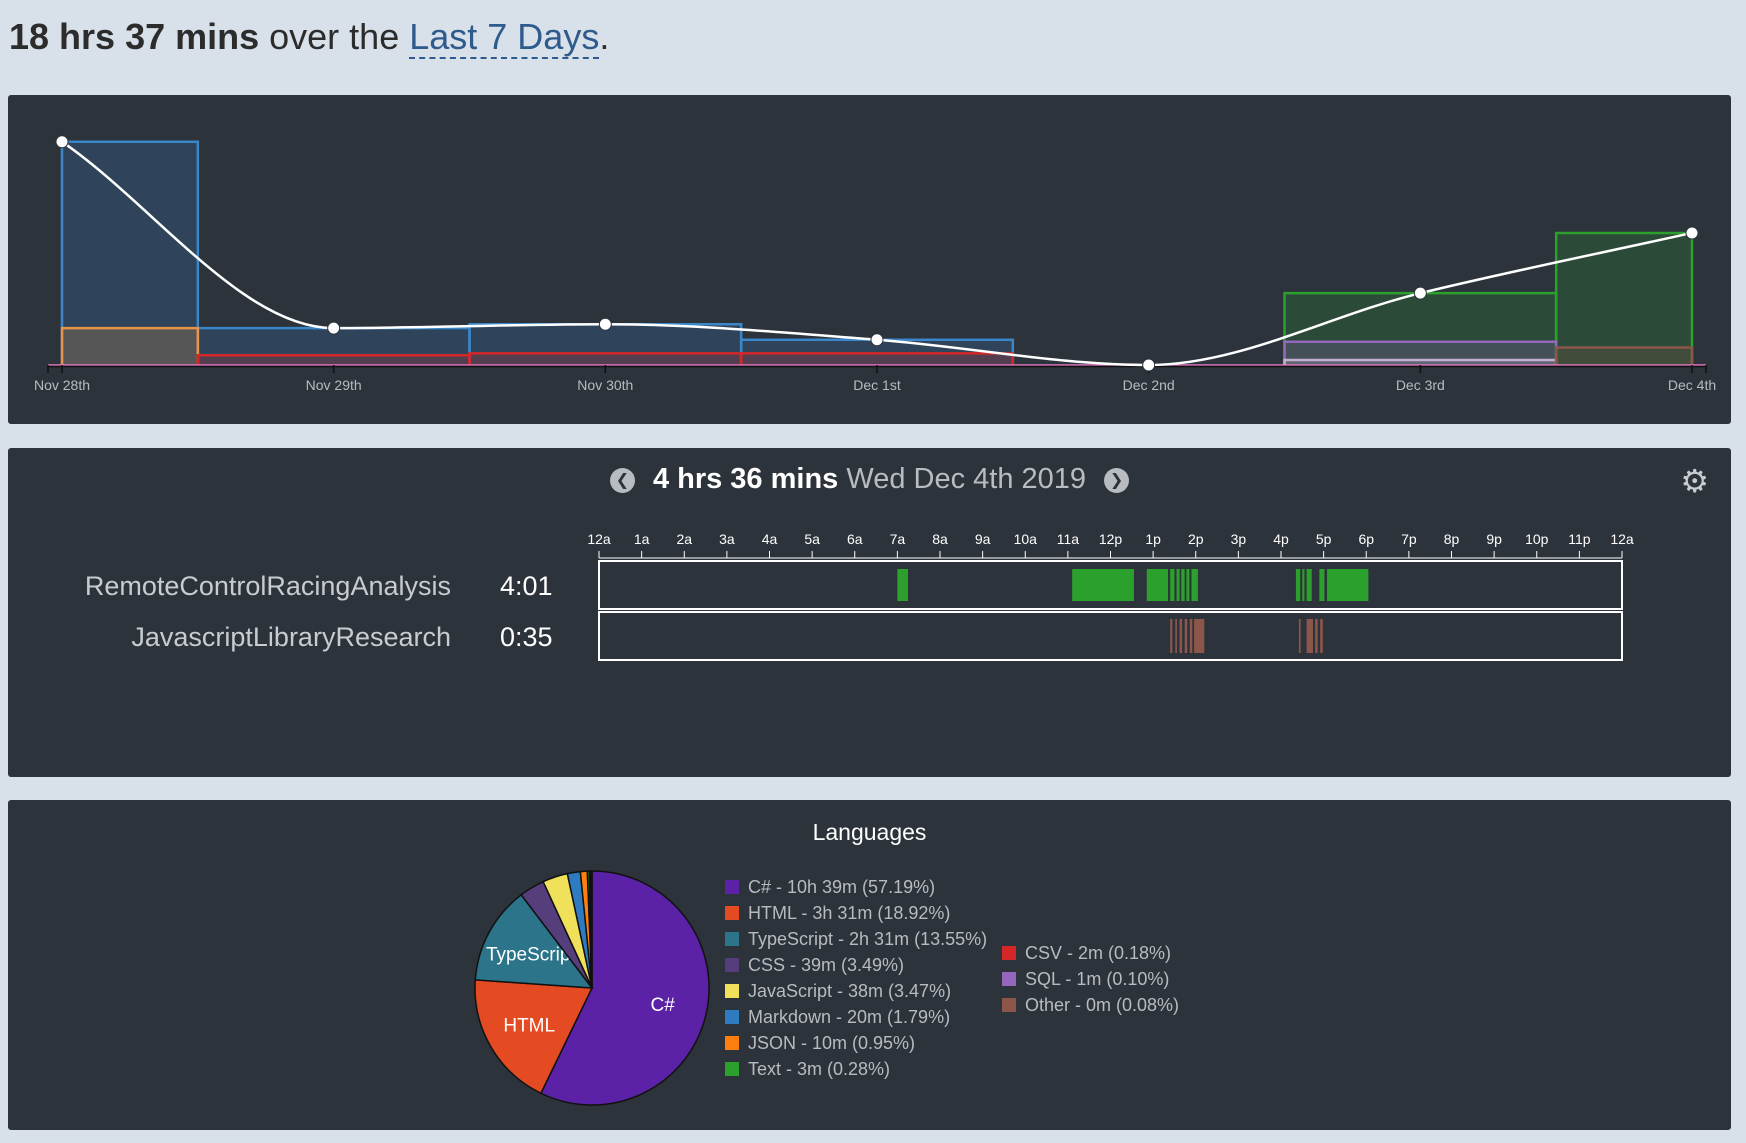  What do you see at coordinates (727, 539) in the screenshot?
I see `hour-label: 3a` at bounding box center [727, 539].